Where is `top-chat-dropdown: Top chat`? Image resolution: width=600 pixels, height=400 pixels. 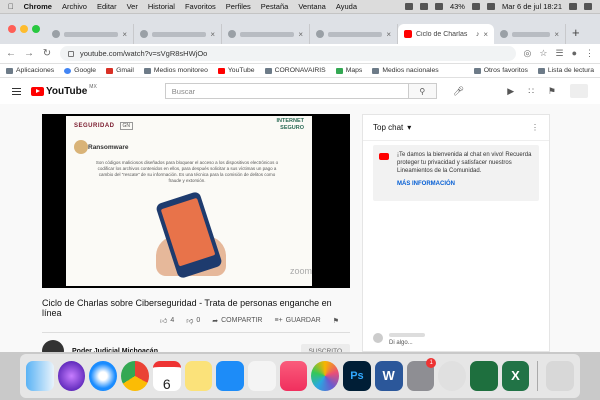
top-chat-dropdown: Top chat is located at coordinates (388, 127).